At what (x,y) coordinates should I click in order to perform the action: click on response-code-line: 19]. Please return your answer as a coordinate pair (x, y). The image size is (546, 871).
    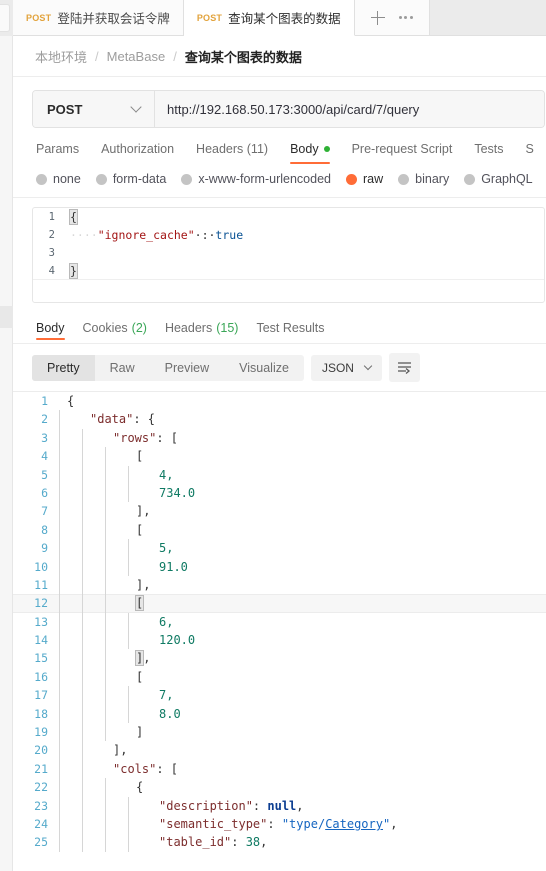
    Looking at the image, I should click on (279, 732).